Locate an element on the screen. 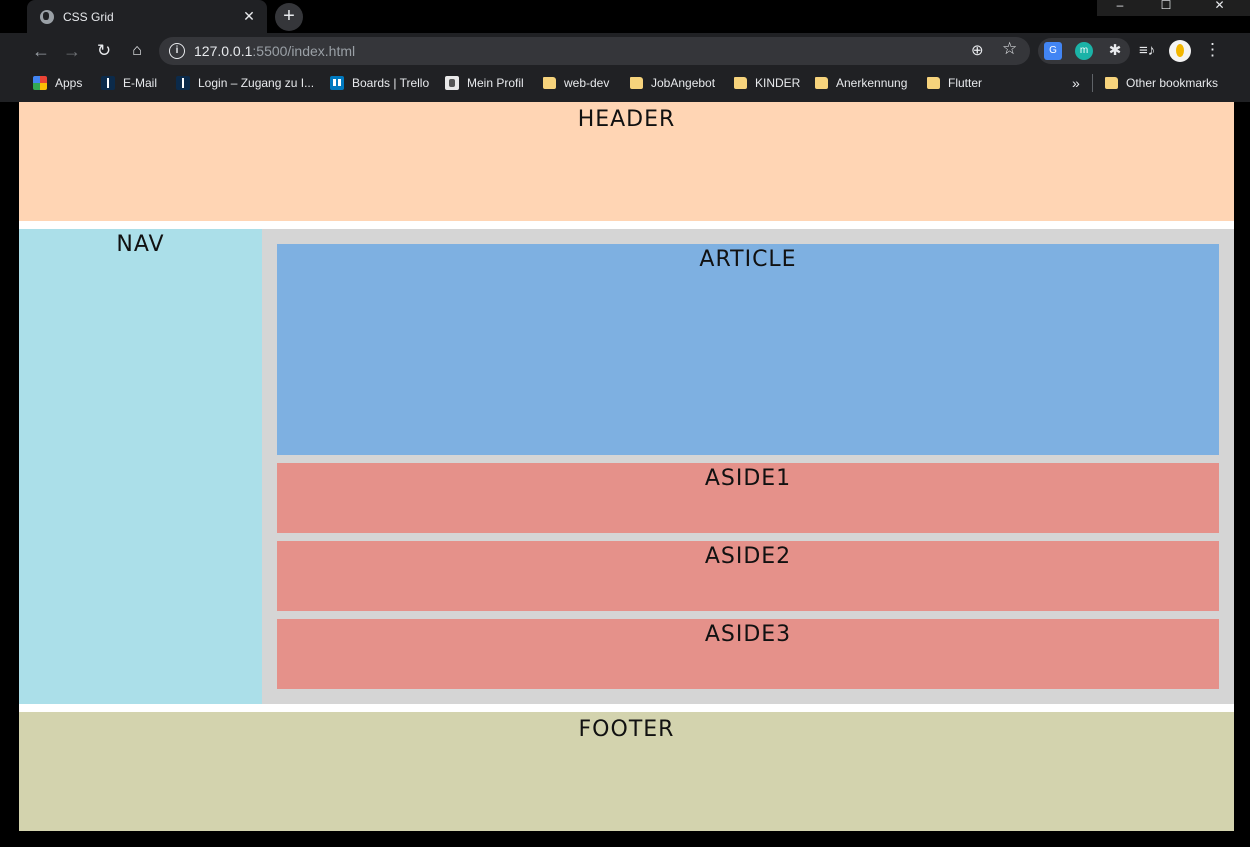 The height and width of the screenshot is (847, 1250). bookmark-label: JobAngebot is located at coordinates (683, 83).